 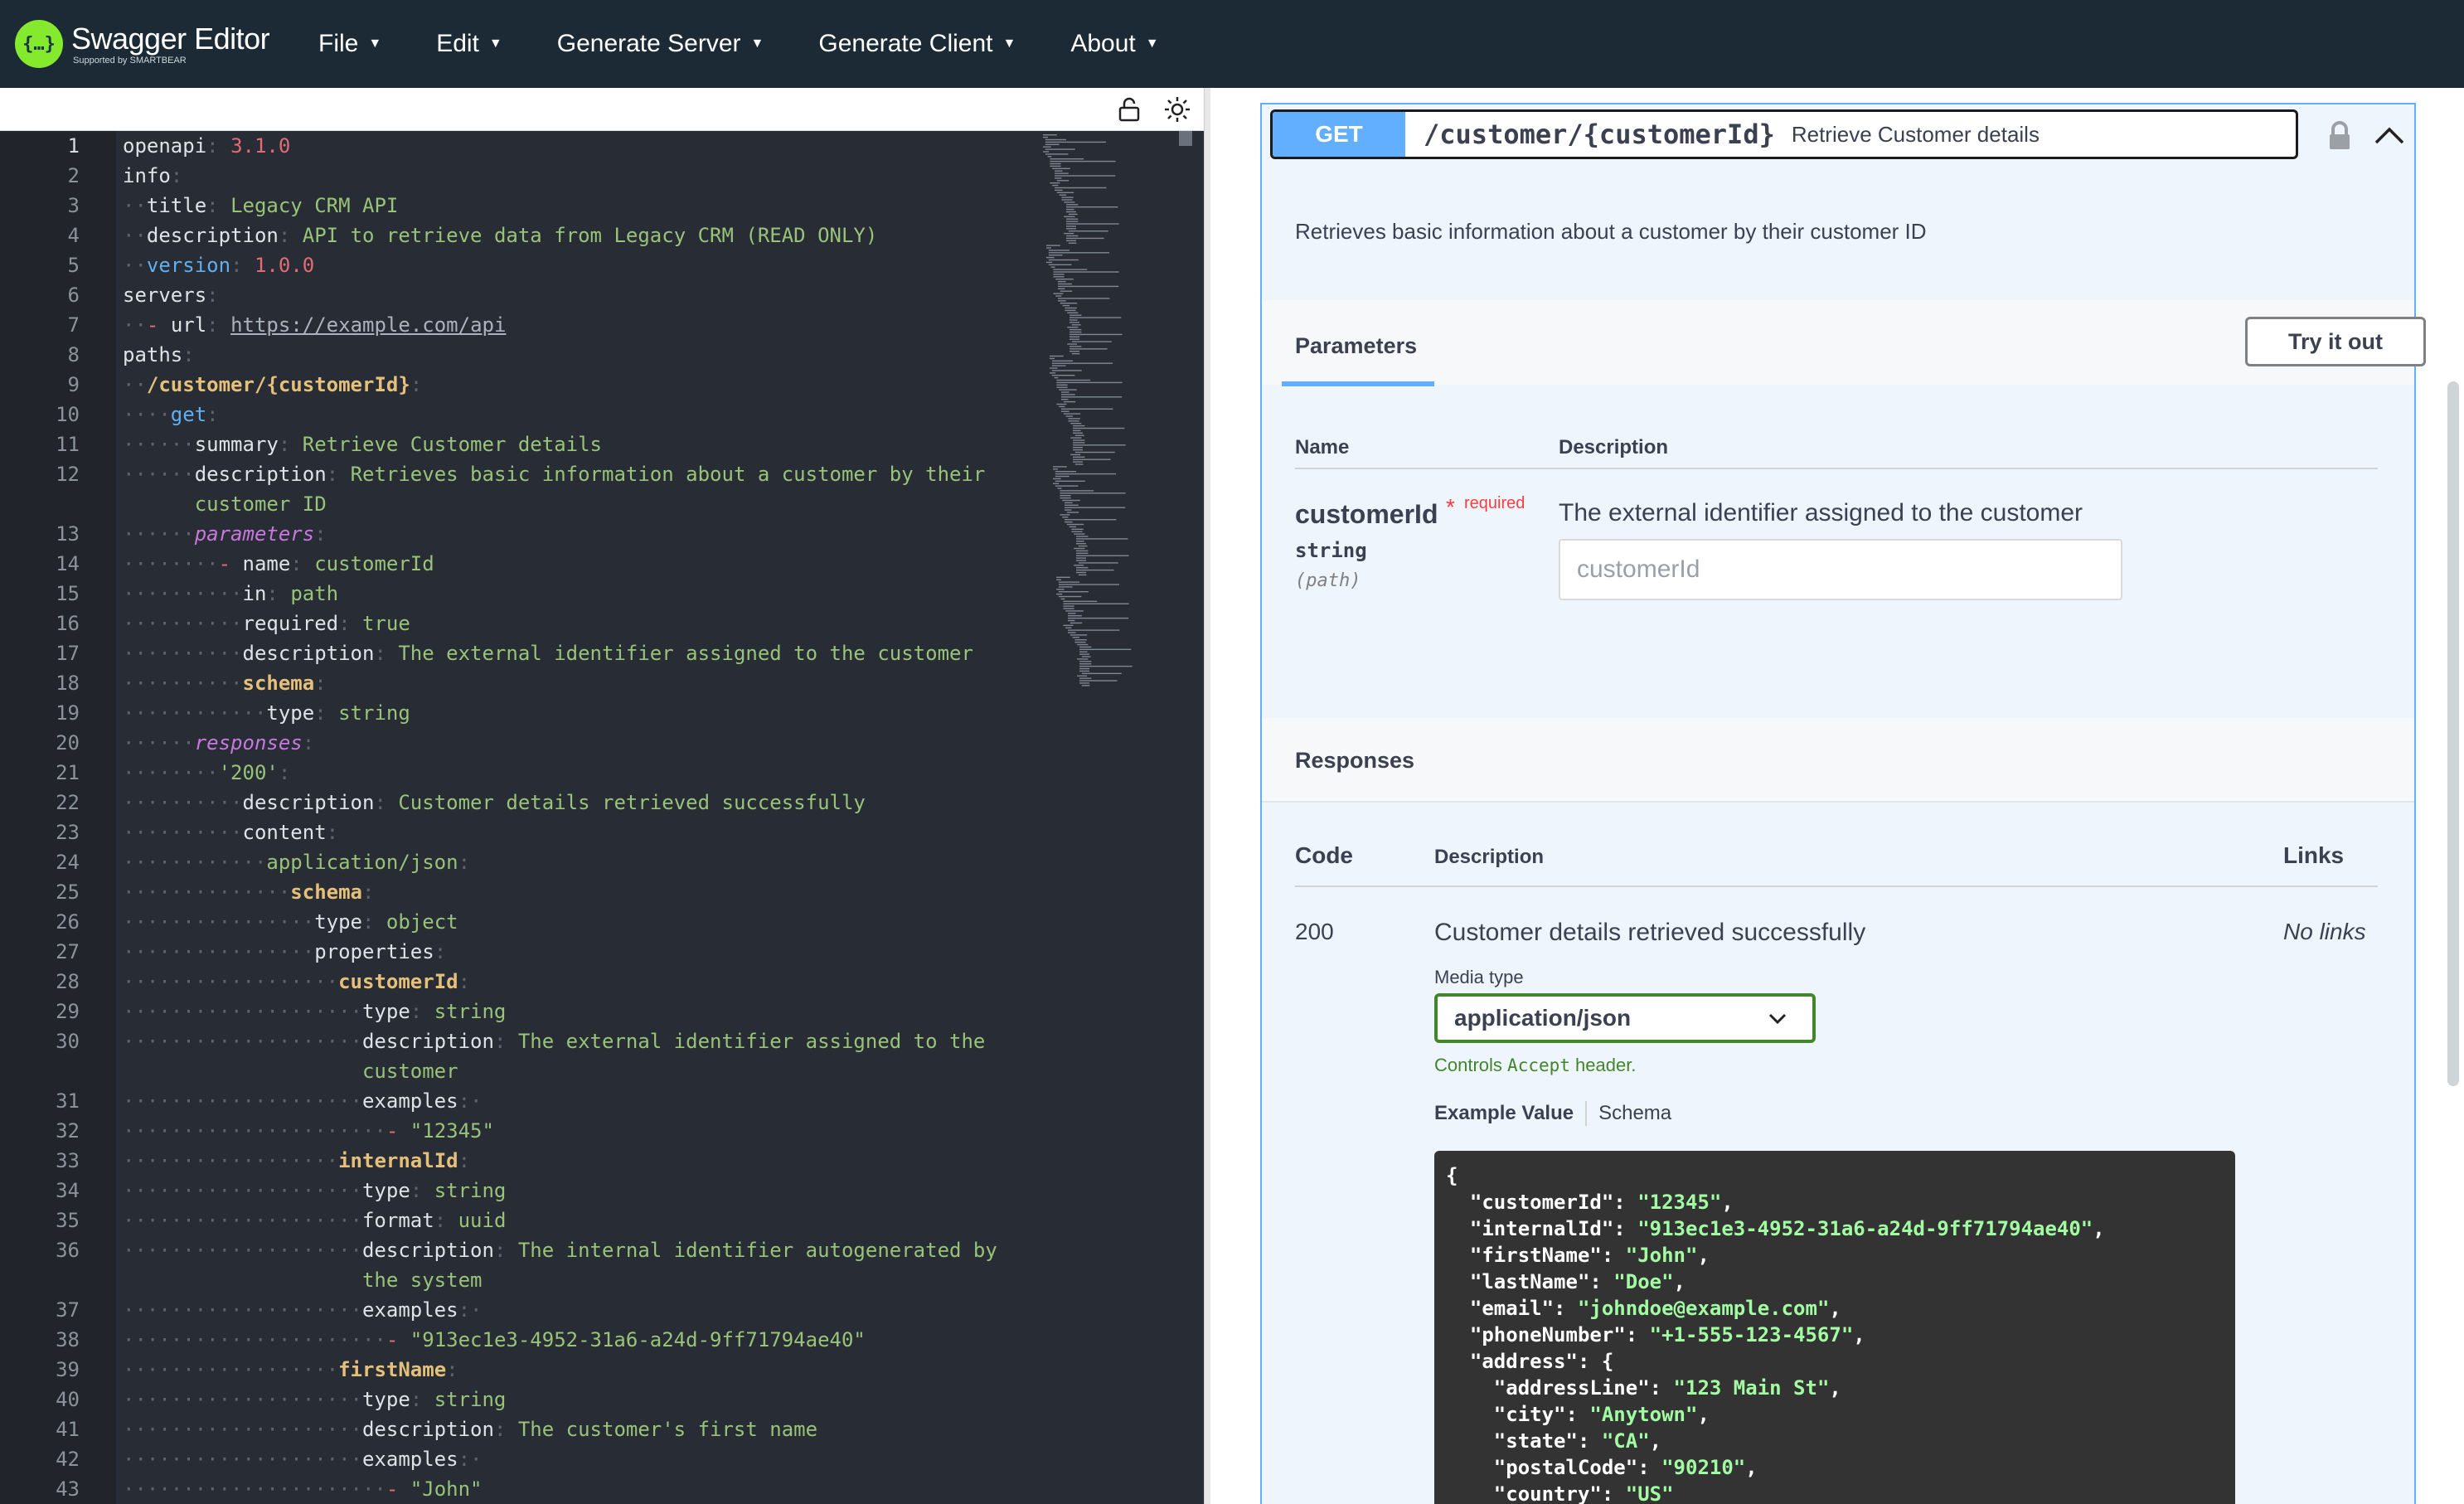 What do you see at coordinates (267, 623) in the screenshot?
I see `line-text: ··········required: true` at bounding box center [267, 623].